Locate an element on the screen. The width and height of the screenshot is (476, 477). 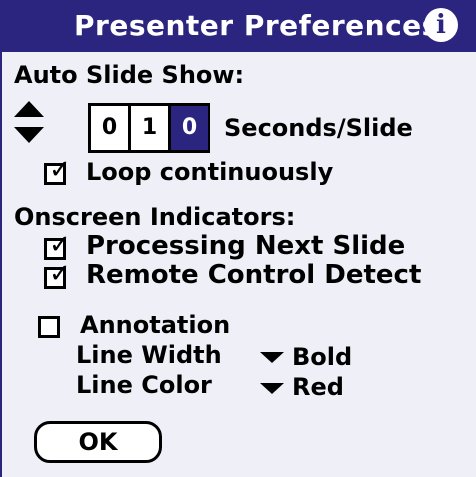
seconds-digit-field: 0 1 0 is located at coordinates (149, 128).